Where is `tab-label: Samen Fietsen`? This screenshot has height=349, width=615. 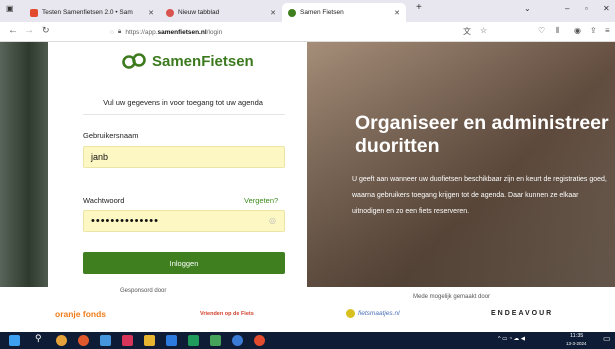 tab-label: Samen Fietsen is located at coordinates (322, 12).